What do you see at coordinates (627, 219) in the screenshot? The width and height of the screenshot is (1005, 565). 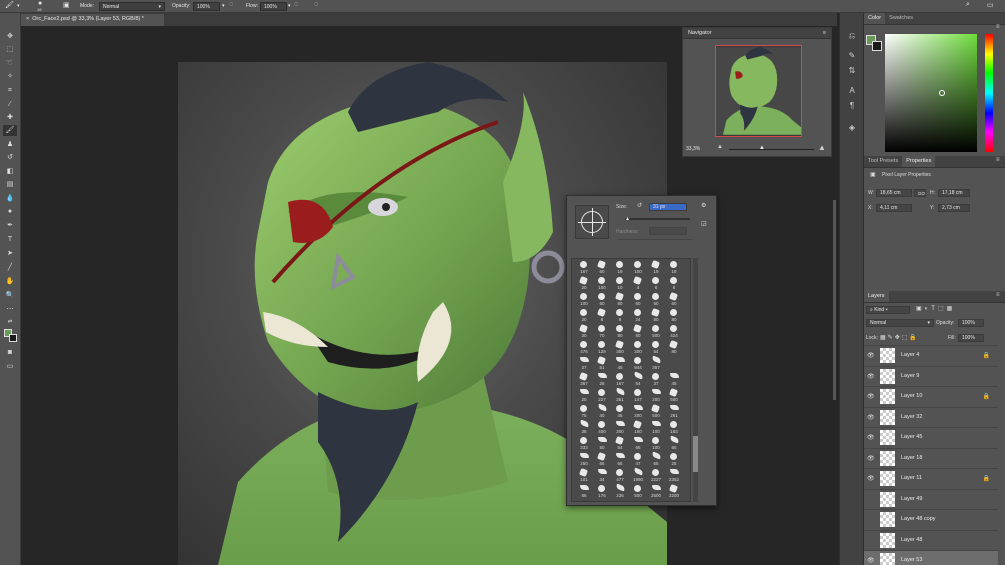 I see `size-slider-handle: ▲` at bounding box center [627, 219].